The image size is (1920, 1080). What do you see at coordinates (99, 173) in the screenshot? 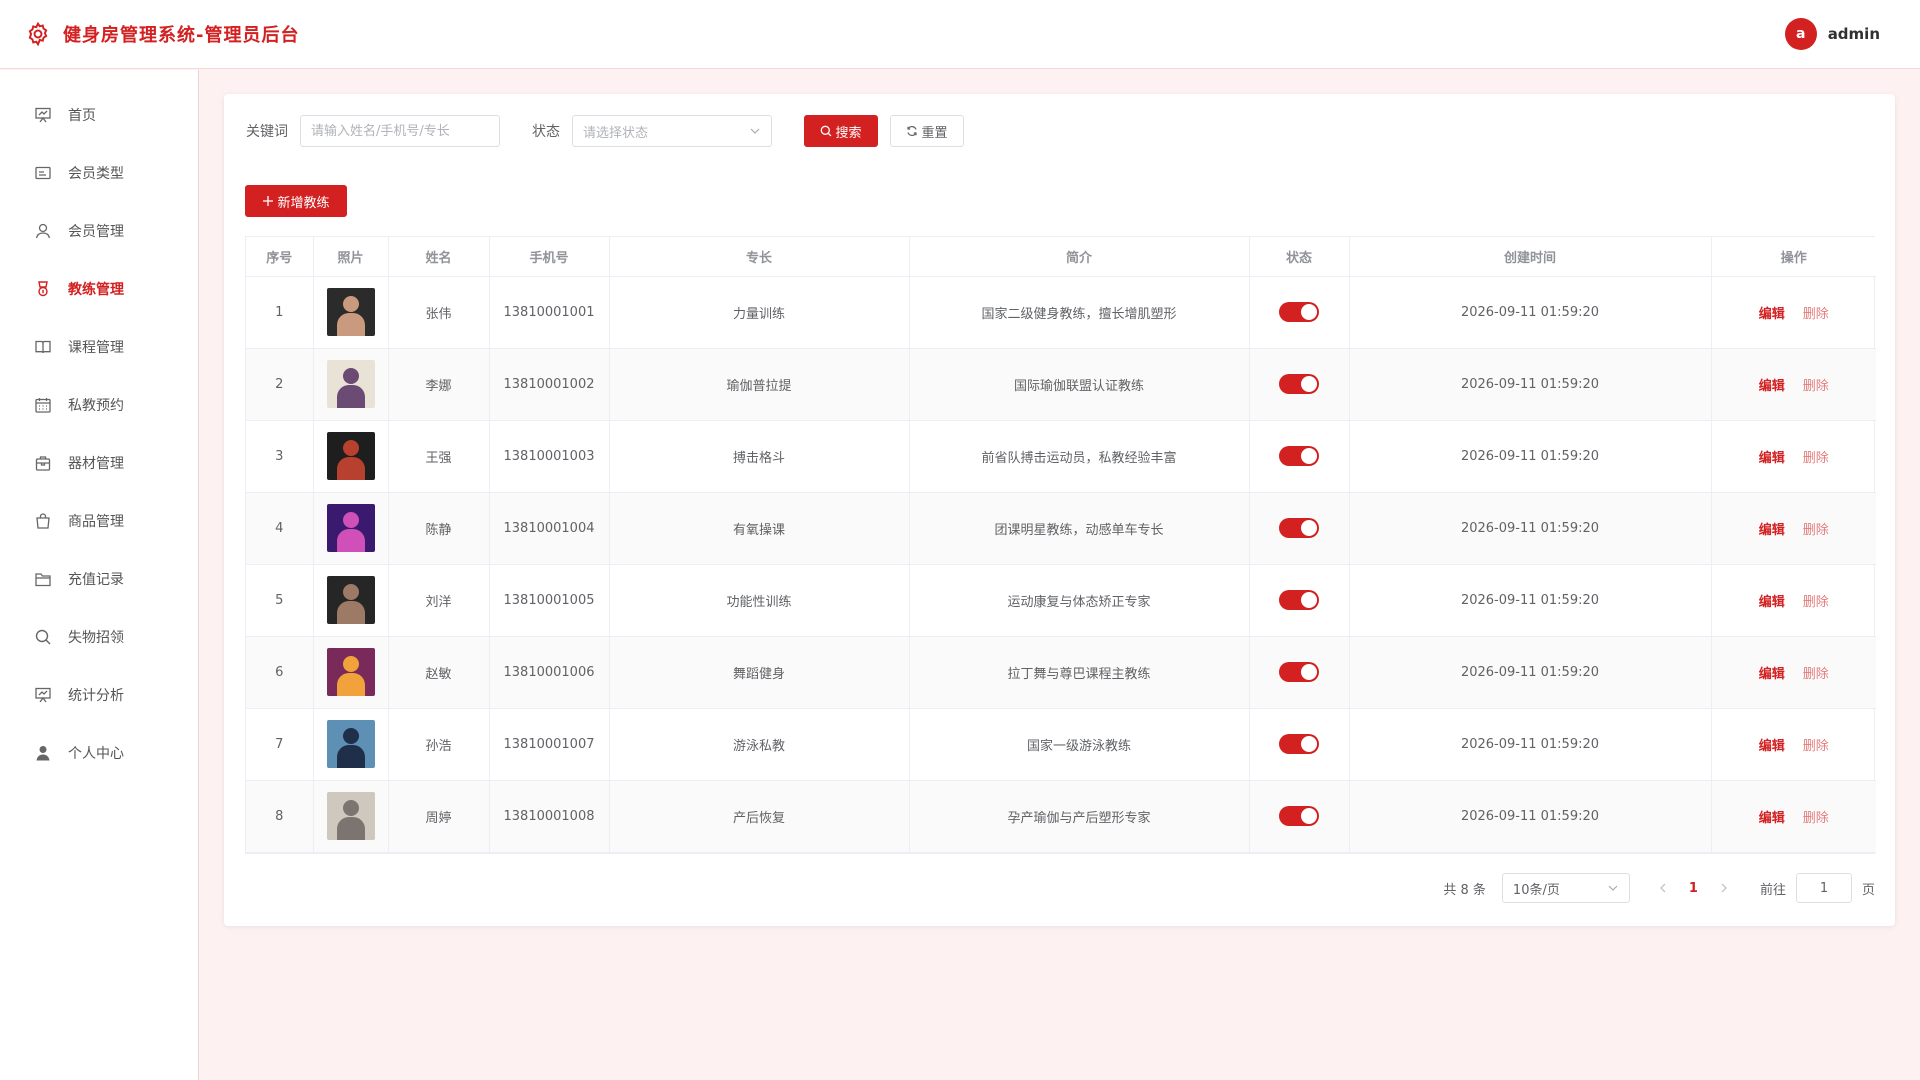
I see `sidebar-item-1: 会员类型` at bounding box center [99, 173].